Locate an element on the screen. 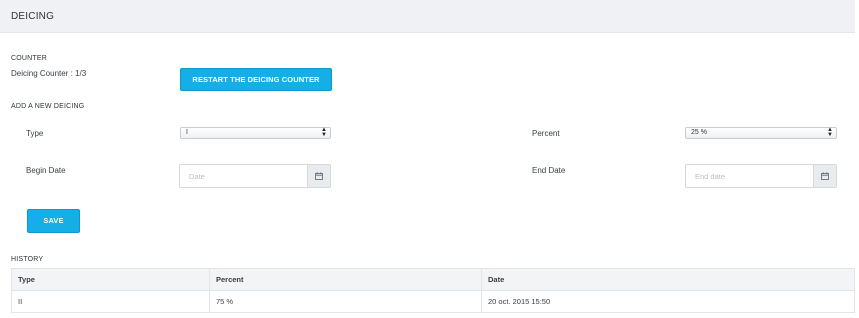 This screenshot has width=859, height=318. begin-date-field: Date is located at coordinates (255, 176).